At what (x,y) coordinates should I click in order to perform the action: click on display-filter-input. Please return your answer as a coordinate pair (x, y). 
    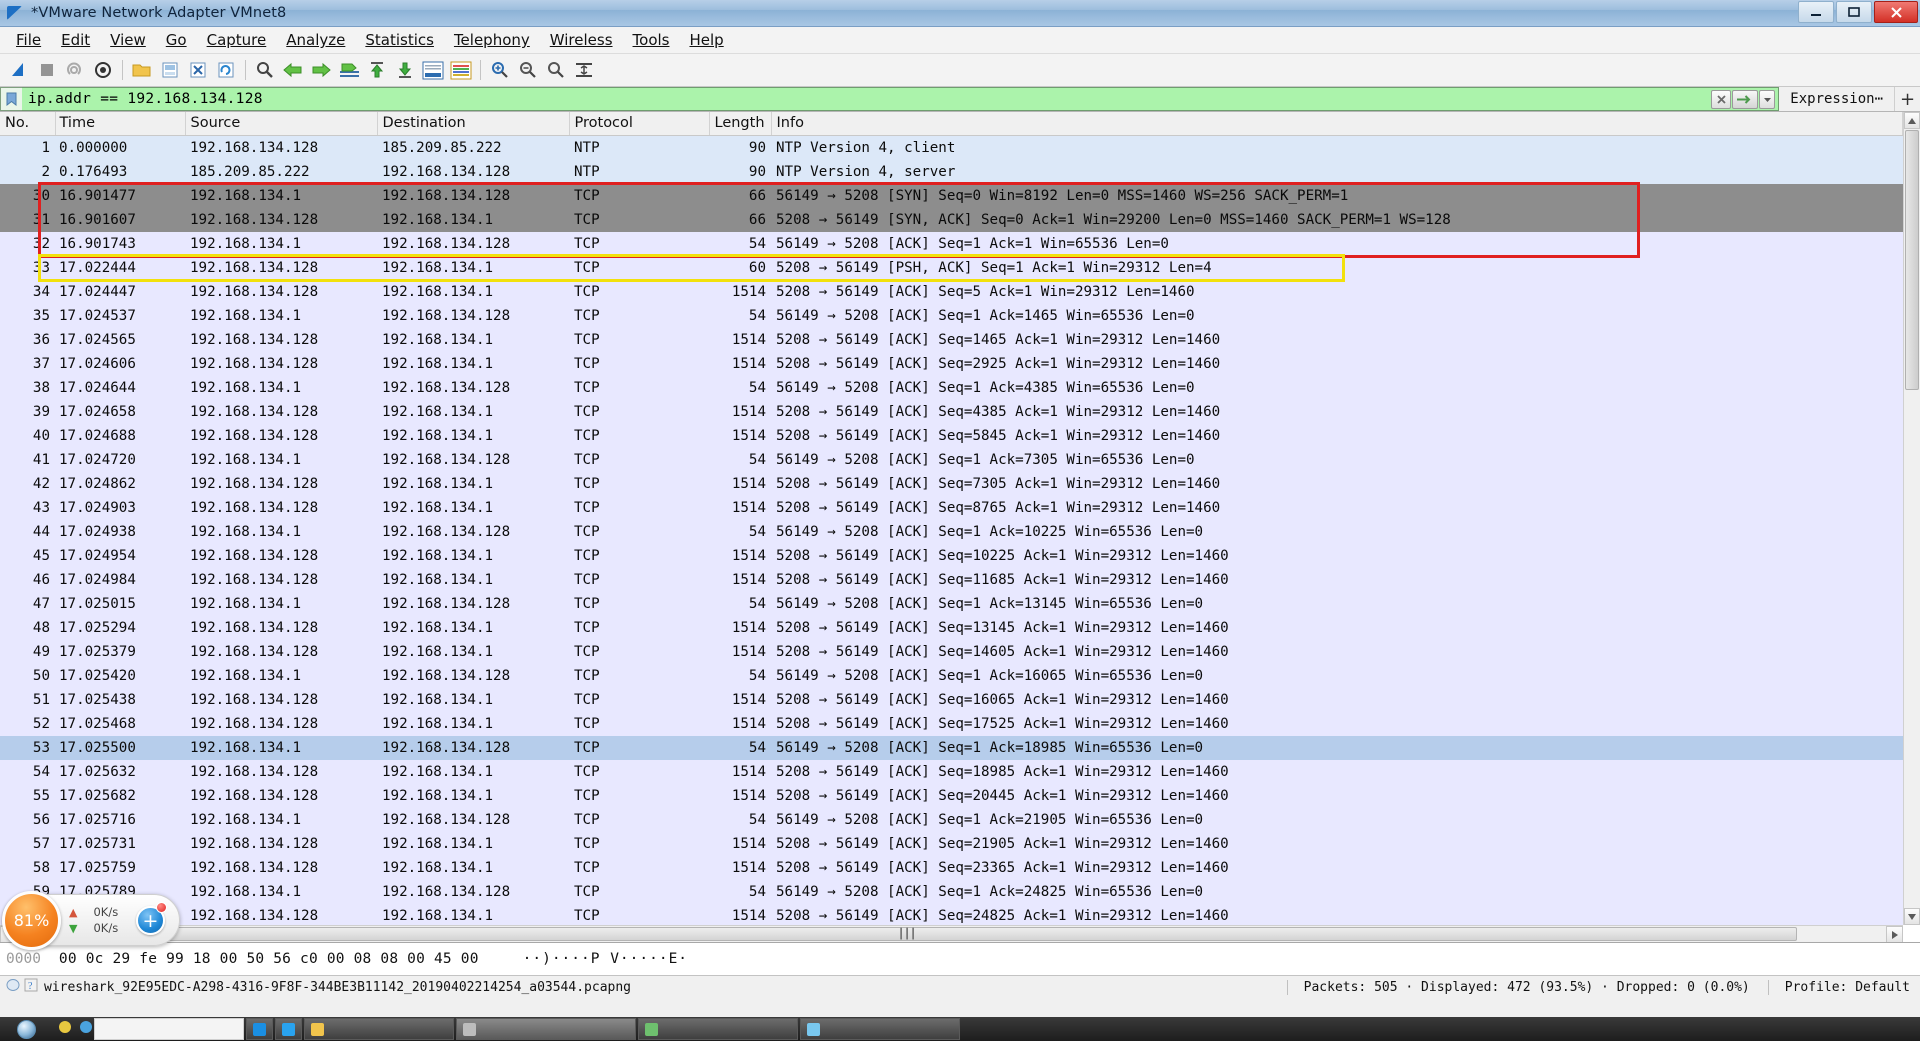
    Looking at the image, I should click on (870, 99).